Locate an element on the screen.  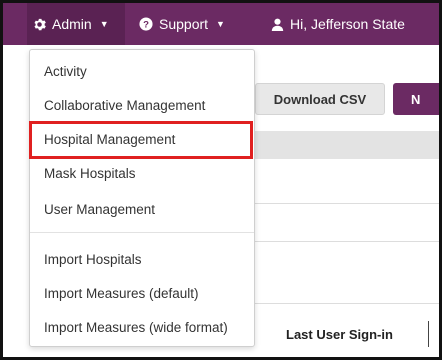
menu-item-import-hospitals: Import Hospitals is located at coordinates (142, 259).